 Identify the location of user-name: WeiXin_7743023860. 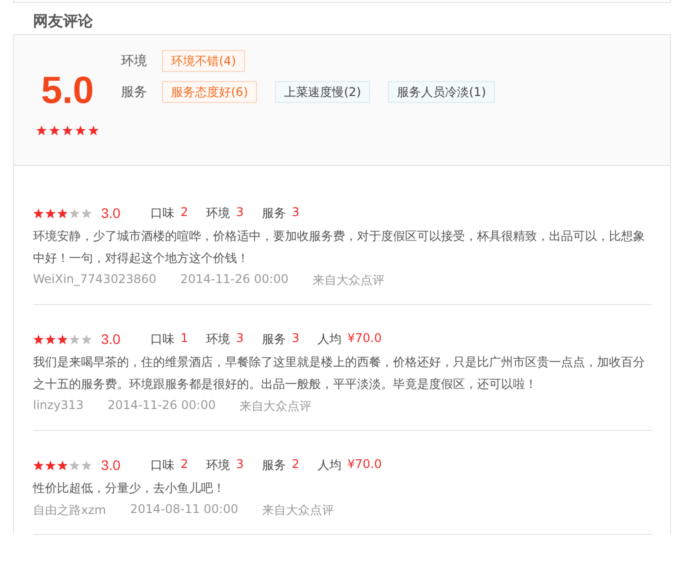
(94, 280).